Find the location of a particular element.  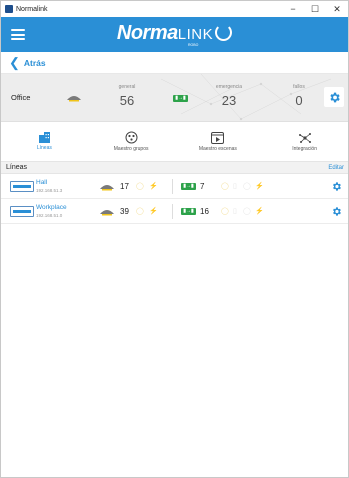

chevron-left-icon: ❮ is located at coordinates (14, 62).